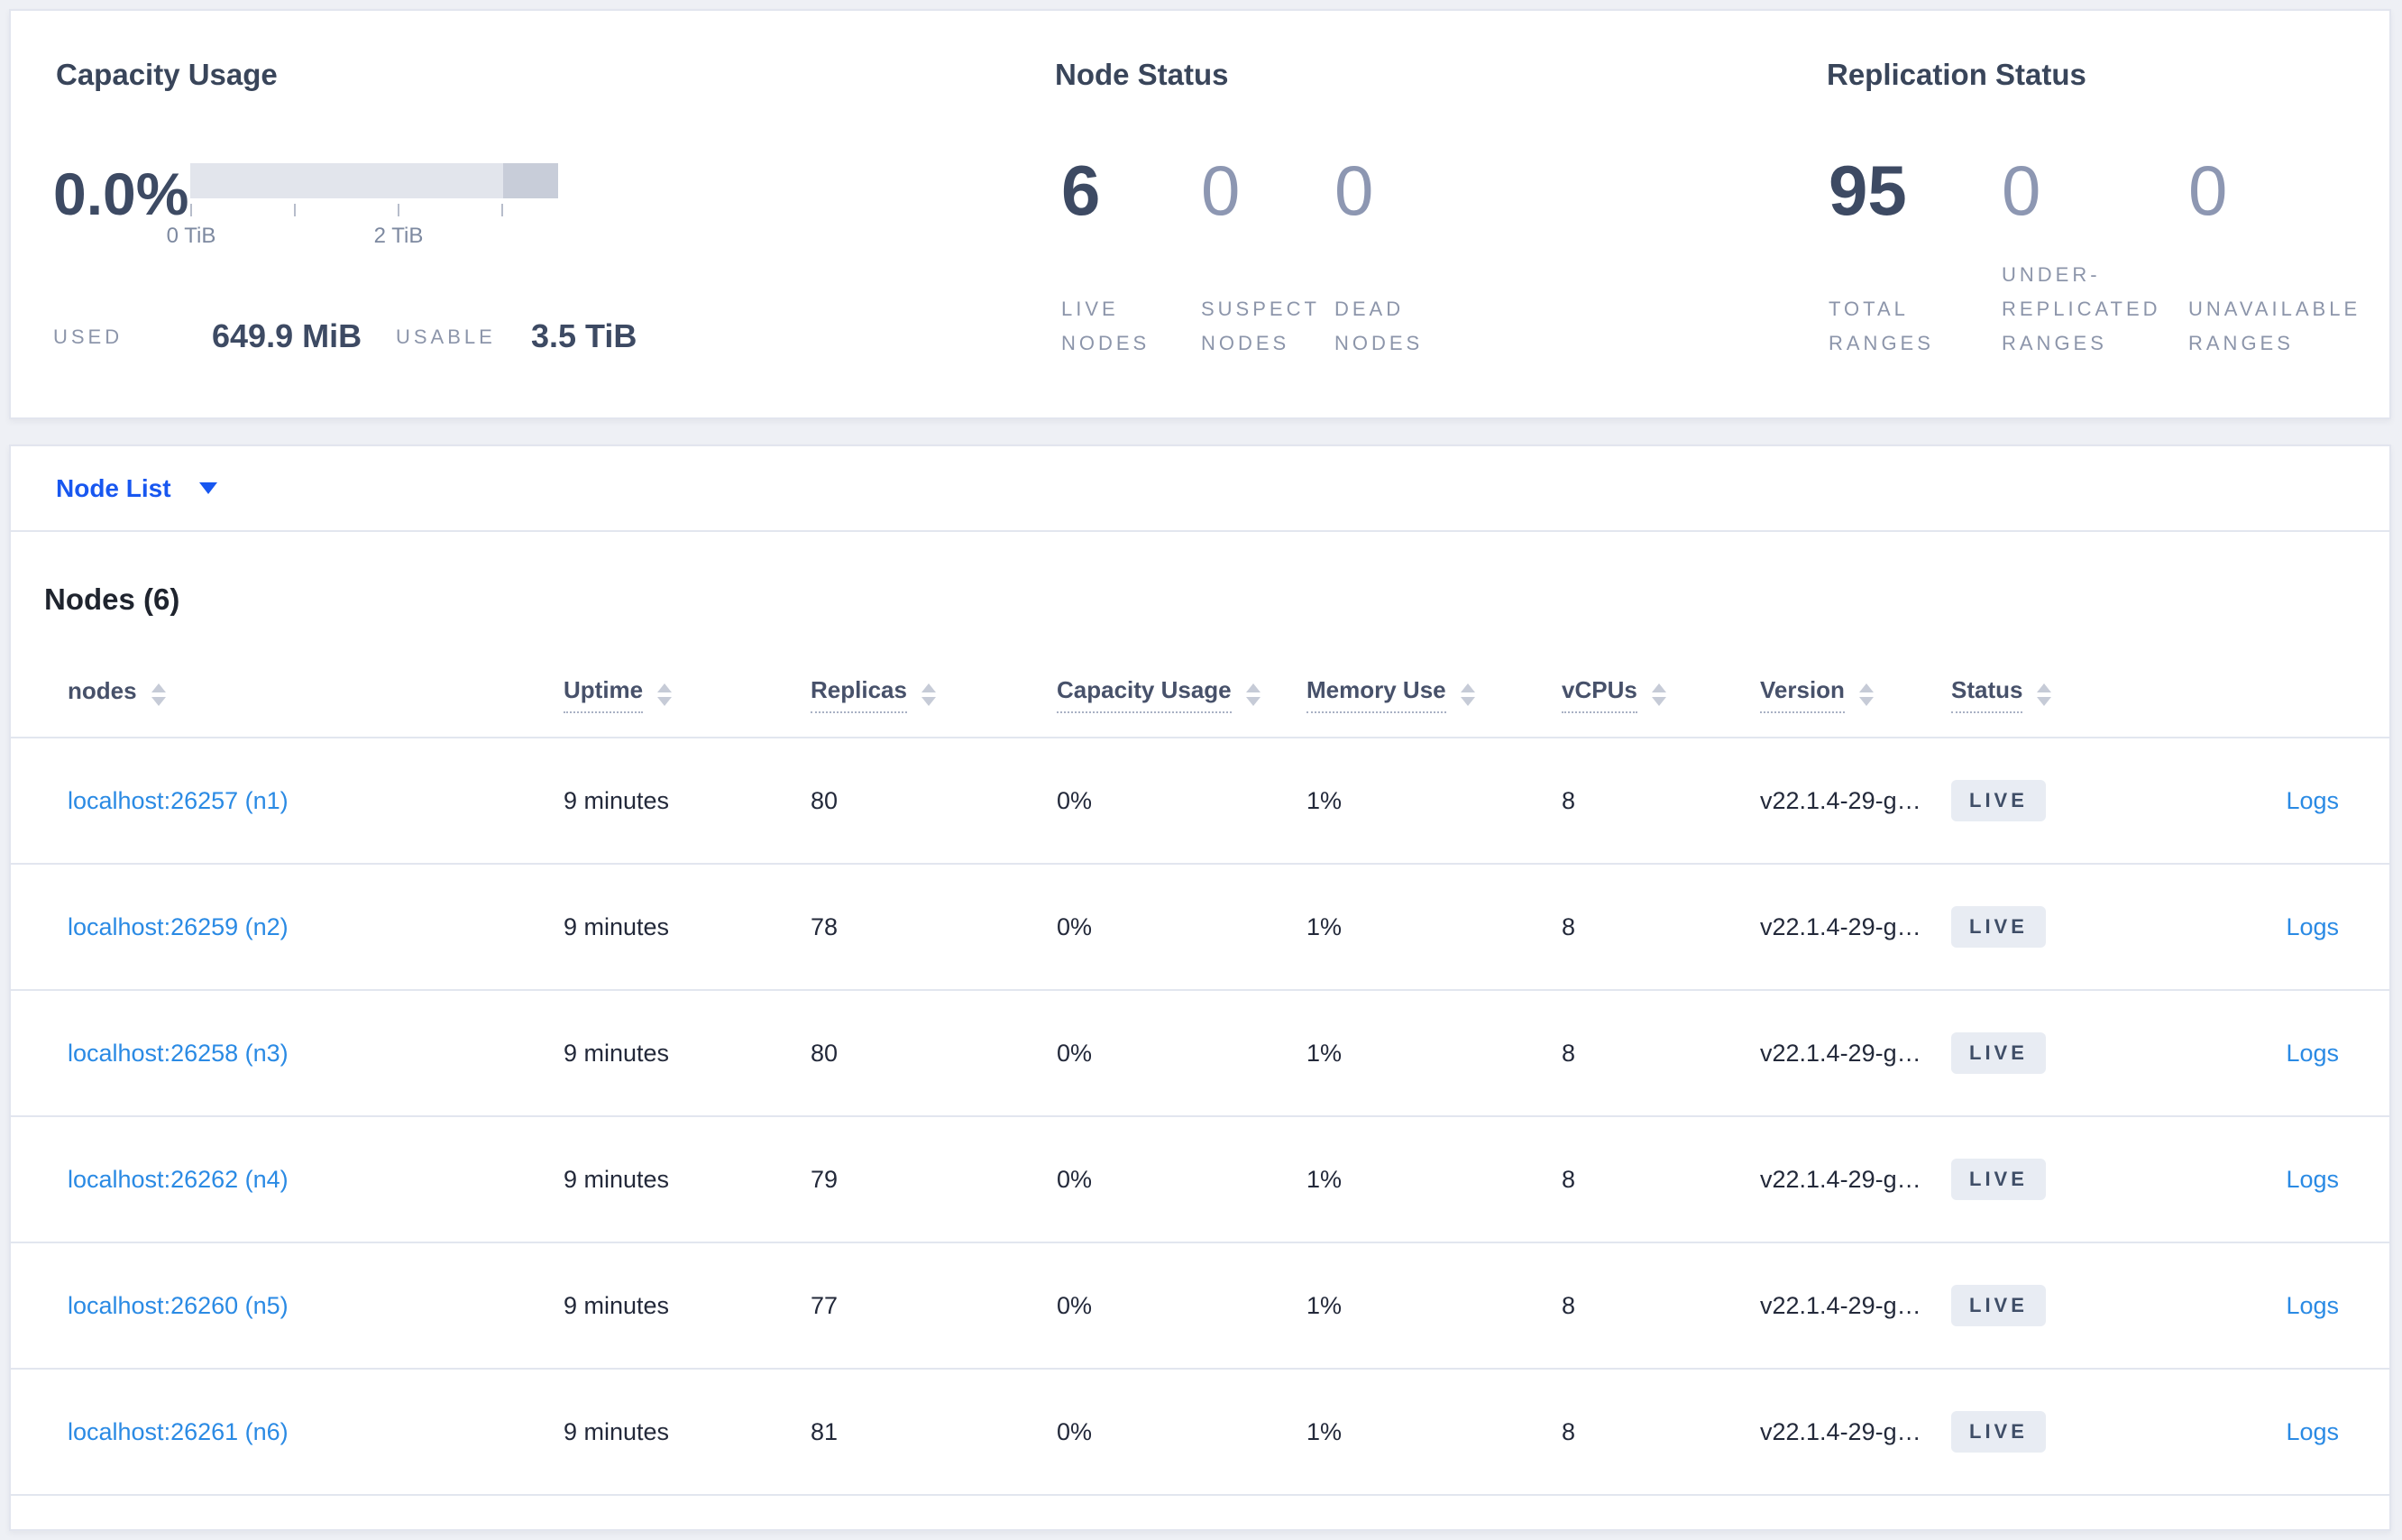 The height and width of the screenshot is (1540, 2402). I want to click on column-header-label: Capacity Usage, so click(1144, 694).